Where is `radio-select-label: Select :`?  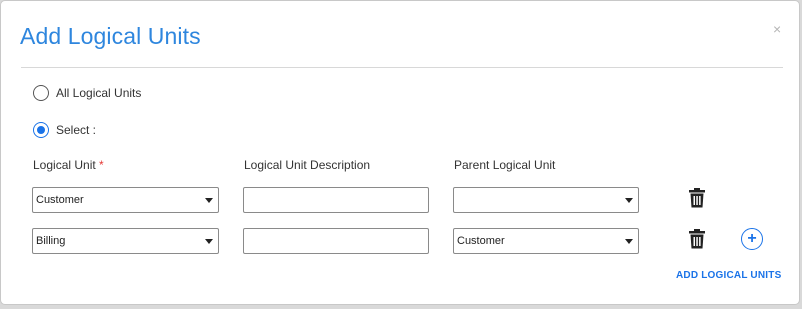 radio-select-label: Select : is located at coordinates (76, 130).